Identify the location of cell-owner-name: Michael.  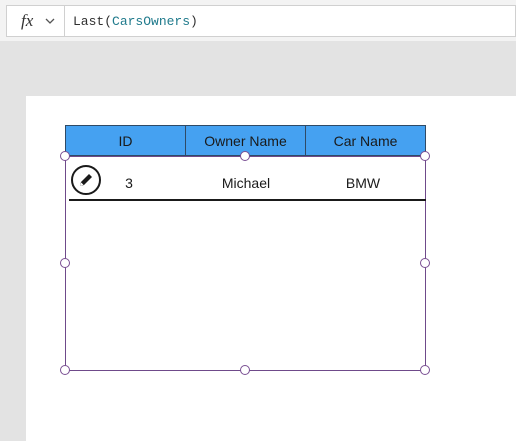
(246, 183).